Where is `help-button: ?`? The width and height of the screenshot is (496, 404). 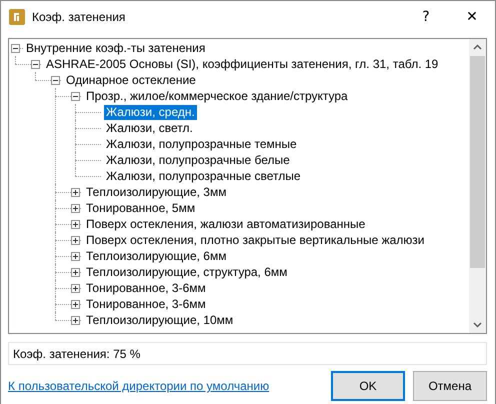
help-button: ? is located at coordinates (426, 16).